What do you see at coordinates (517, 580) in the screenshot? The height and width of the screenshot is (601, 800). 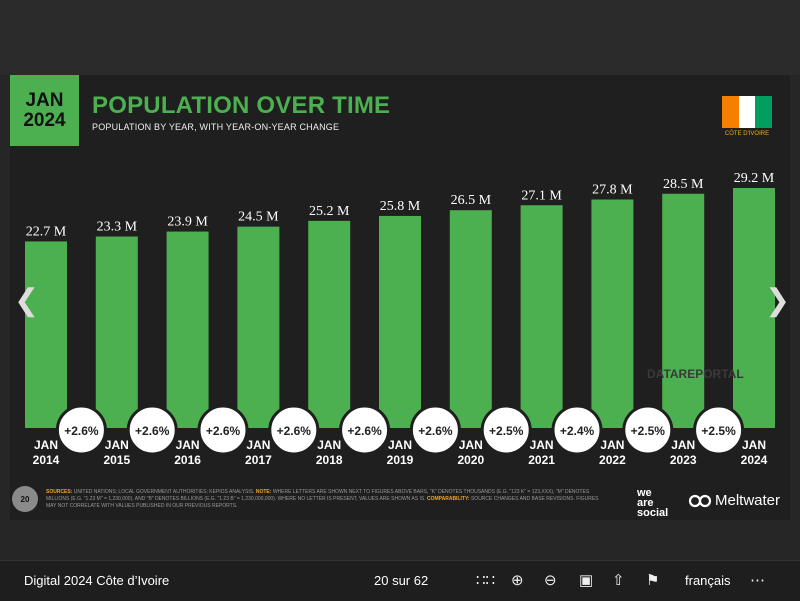 I see `zoom-in-icon: ⊕` at bounding box center [517, 580].